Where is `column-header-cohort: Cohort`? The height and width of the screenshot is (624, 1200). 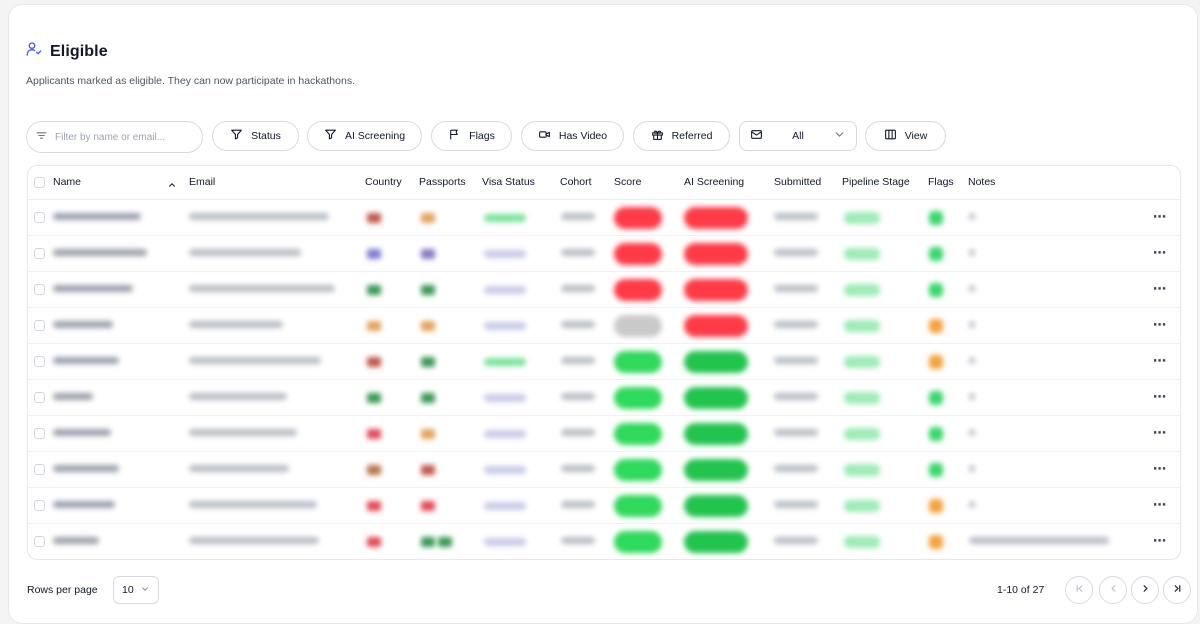 column-header-cohort: Cohort is located at coordinates (576, 182).